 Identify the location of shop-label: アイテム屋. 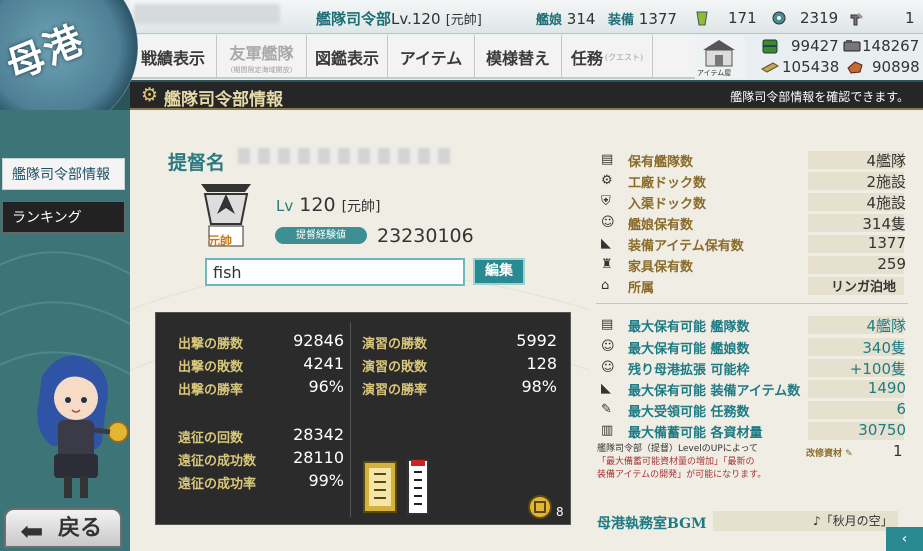
(714, 73).